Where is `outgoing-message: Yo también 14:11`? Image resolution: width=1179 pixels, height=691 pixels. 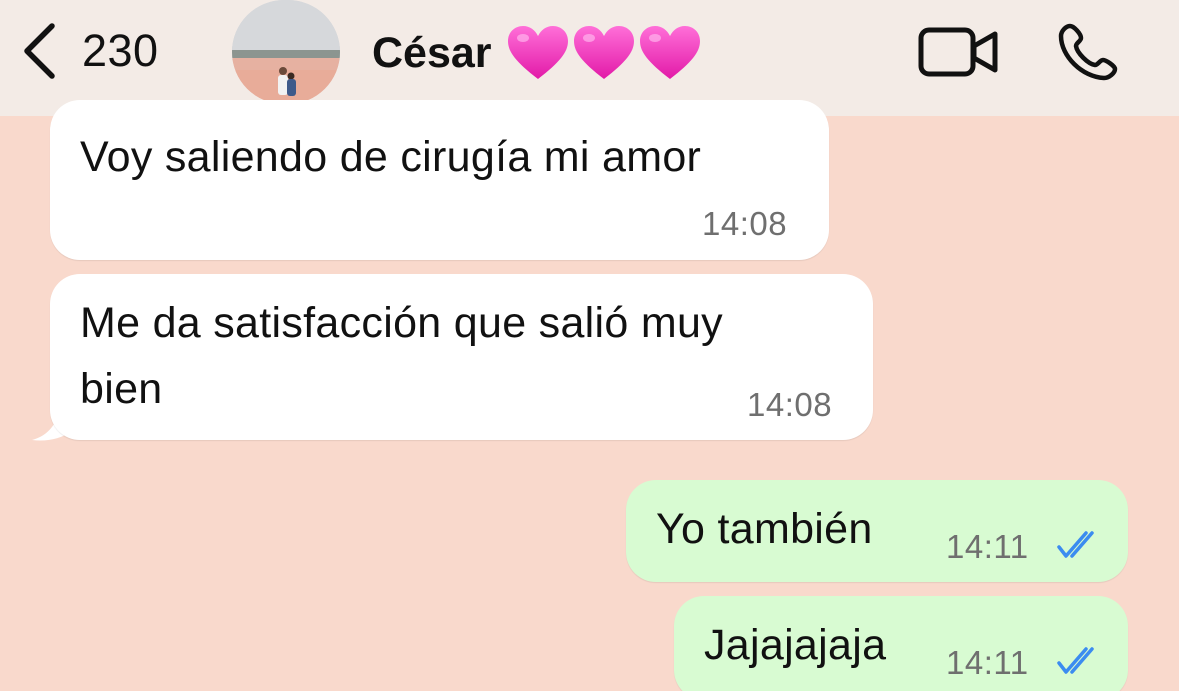
outgoing-message: Yo también 14:11 is located at coordinates (877, 531).